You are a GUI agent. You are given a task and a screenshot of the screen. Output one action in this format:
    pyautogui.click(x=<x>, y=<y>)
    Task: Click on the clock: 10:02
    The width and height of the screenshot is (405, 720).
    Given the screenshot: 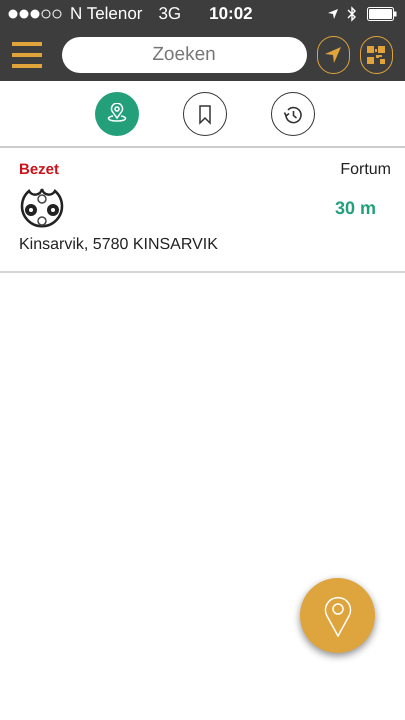 What is the action you would take?
    pyautogui.click(x=231, y=14)
    